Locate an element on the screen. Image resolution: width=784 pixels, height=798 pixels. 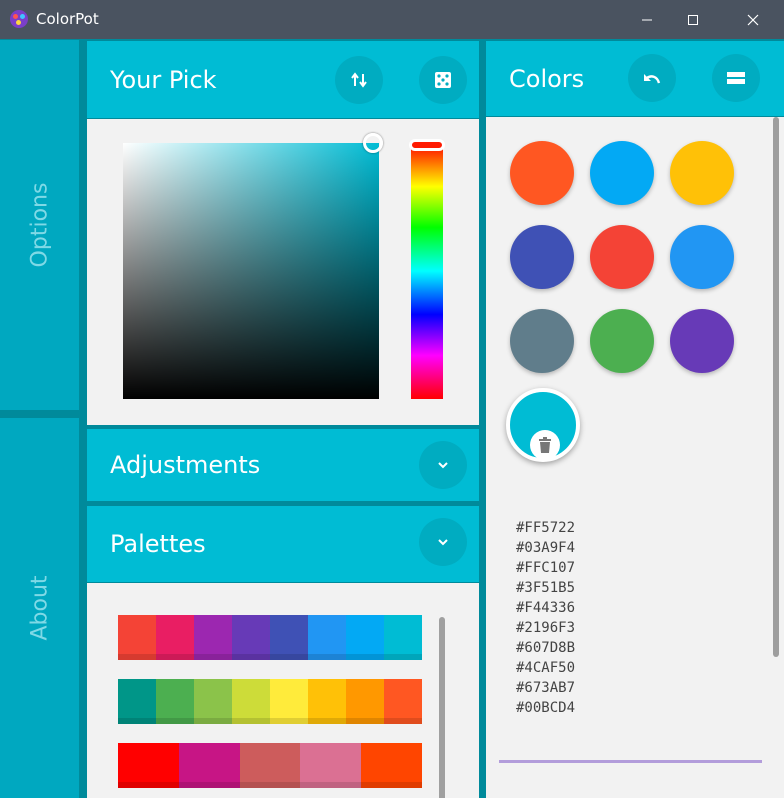
palettes-list is located at coordinates (283, 690).